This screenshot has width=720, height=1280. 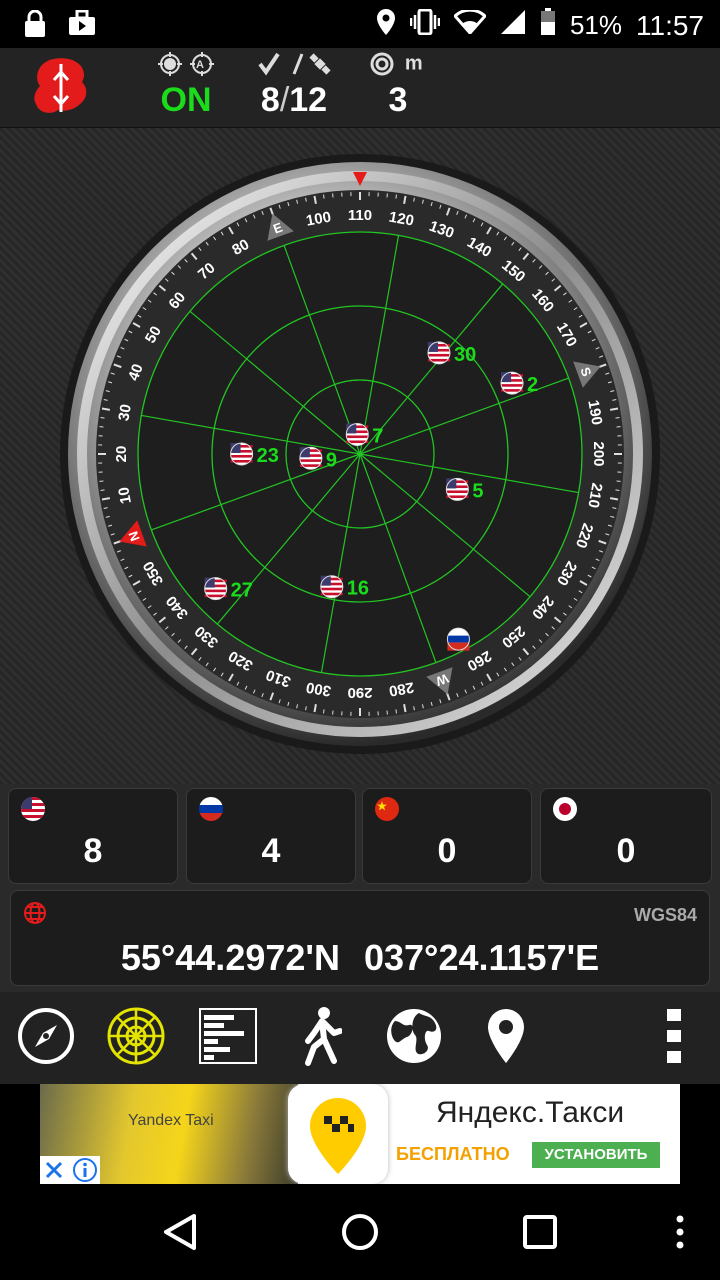 I want to click on signal-bars-icon, so click(x=228, y=1036).